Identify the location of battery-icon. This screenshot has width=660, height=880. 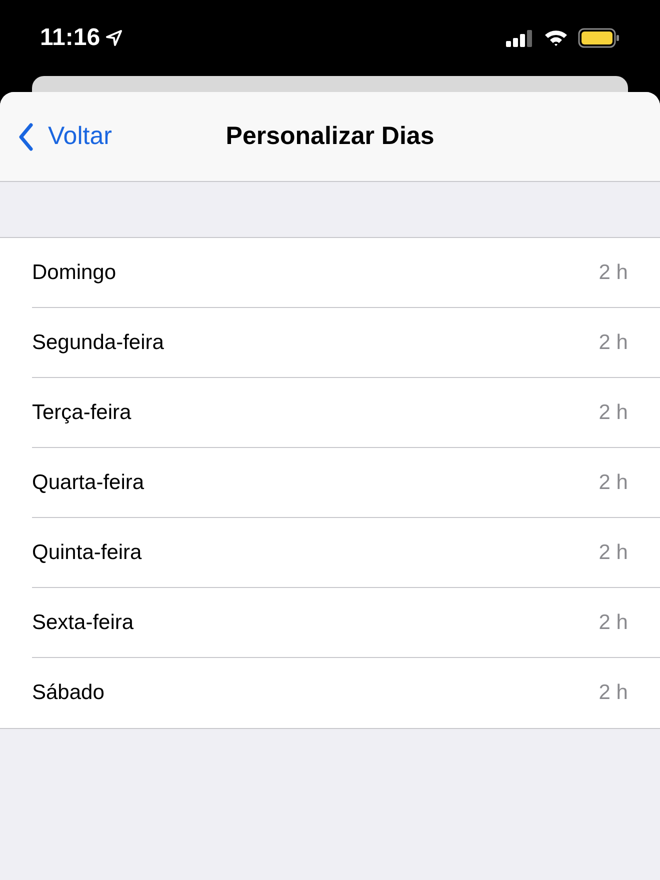
(599, 38).